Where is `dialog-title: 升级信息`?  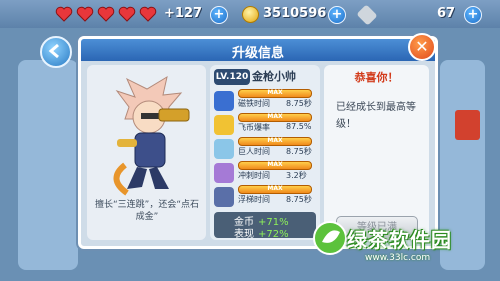
dialog-title: 升级信息 is located at coordinates (257, 53).